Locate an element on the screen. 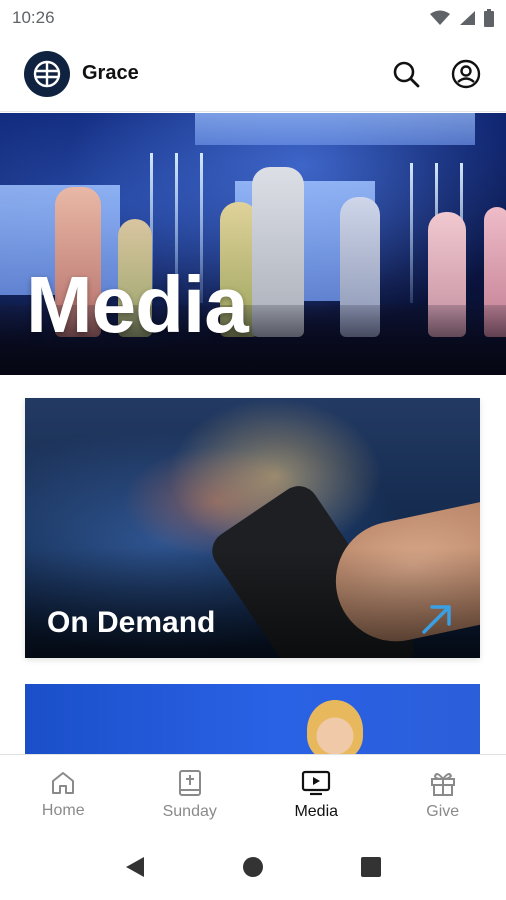 This screenshot has height=900, width=506. card-title: On Demand is located at coordinates (131, 622).